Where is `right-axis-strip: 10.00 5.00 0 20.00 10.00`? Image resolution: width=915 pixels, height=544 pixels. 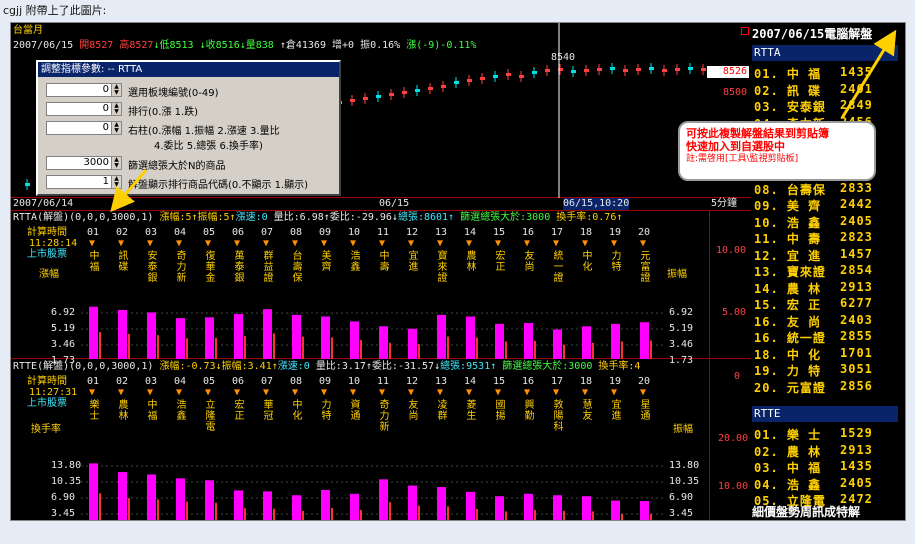 right-axis-strip: 10.00 5.00 0 20.00 10.00 is located at coordinates (730, 365).